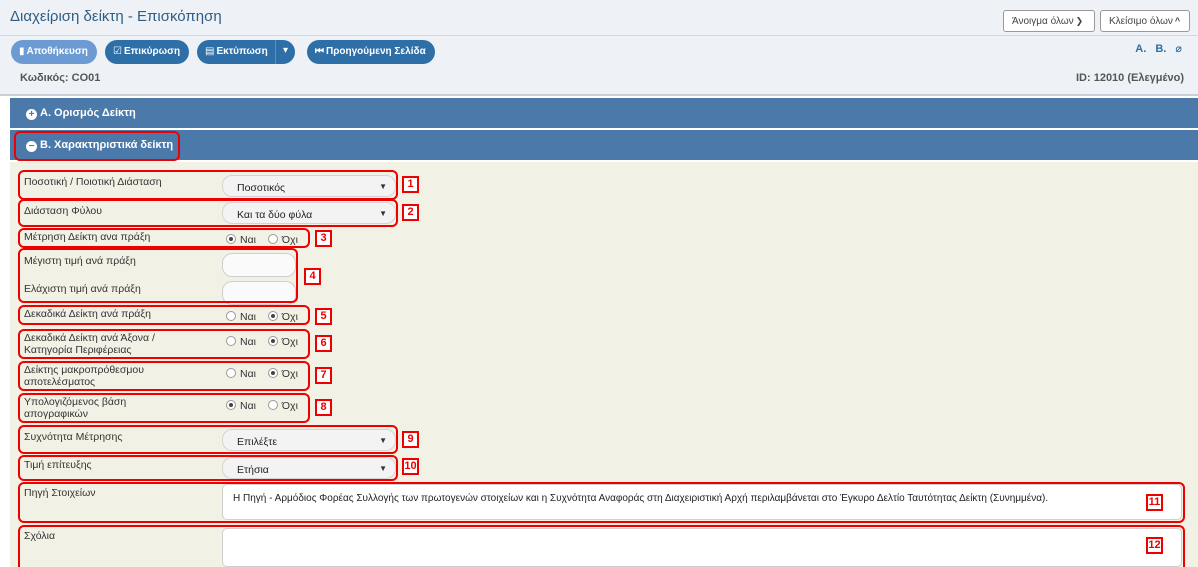 The width and height of the screenshot is (1198, 567). What do you see at coordinates (31, 114) in the screenshot?
I see `plus-circle-icon: +` at bounding box center [31, 114].